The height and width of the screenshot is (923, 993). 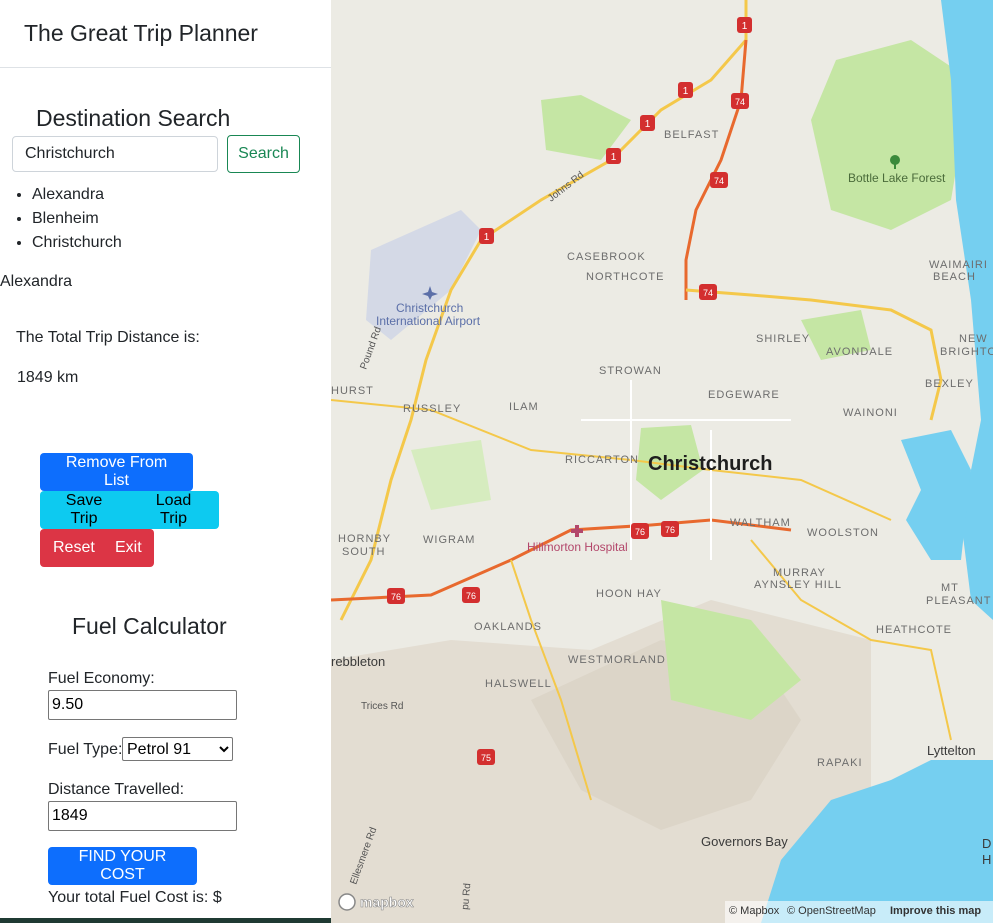 What do you see at coordinates (141, 33) in the screenshot?
I see `app-title: The Great Trip Planner` at bounding box center [141, 33].